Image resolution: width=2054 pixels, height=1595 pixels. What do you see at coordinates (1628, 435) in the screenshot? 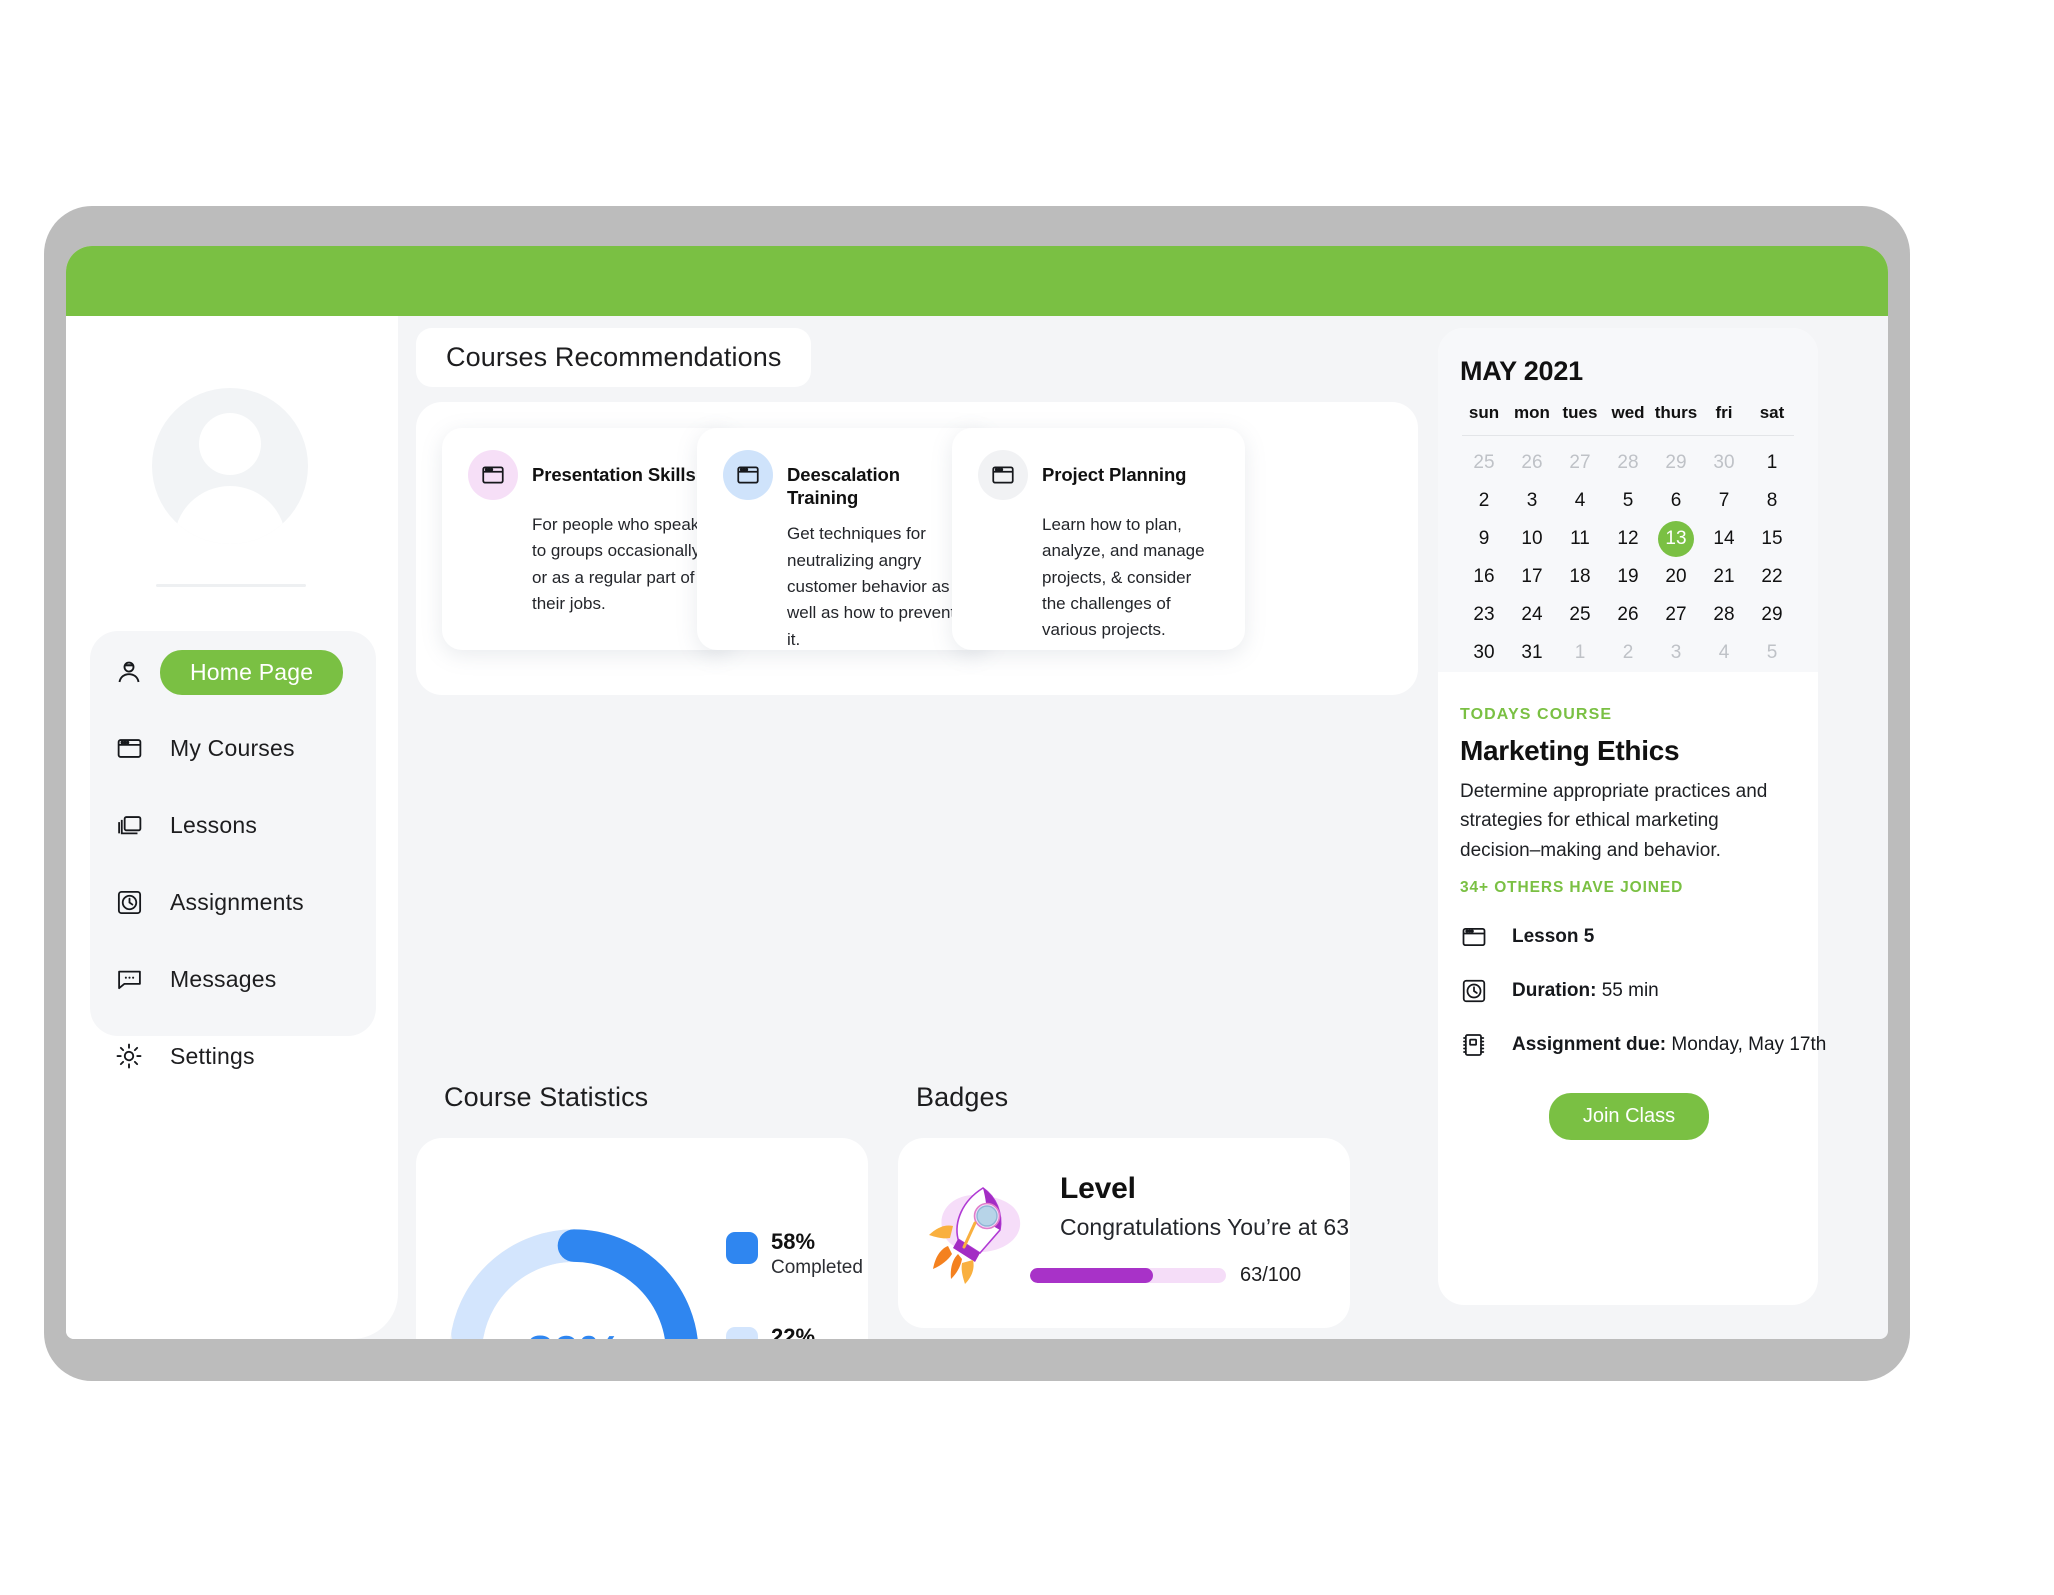
I see `calendar-divider` at bounding box center [1628, 435].